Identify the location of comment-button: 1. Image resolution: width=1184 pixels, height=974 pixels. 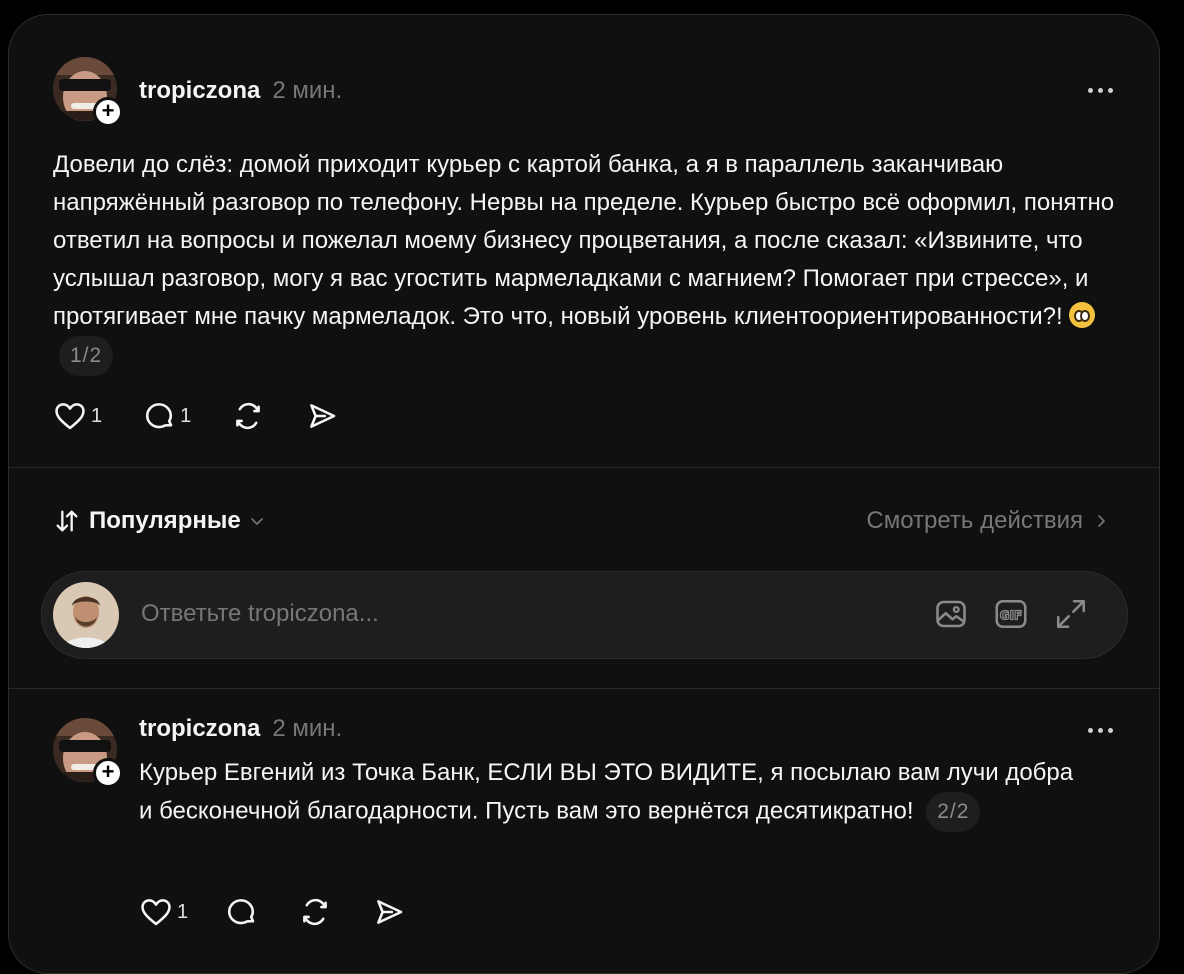
(166, 416).